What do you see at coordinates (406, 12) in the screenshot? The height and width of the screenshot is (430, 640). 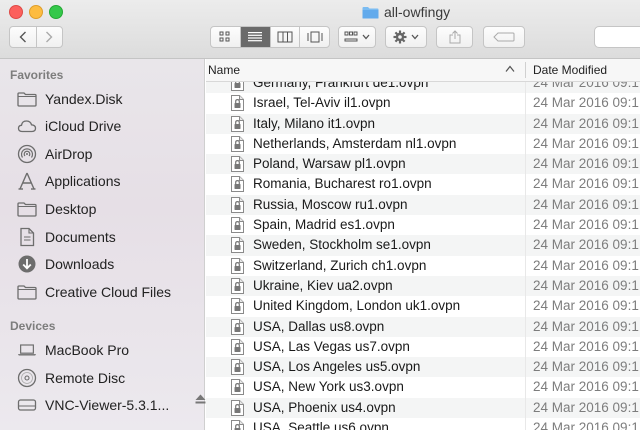 I see `window-title: all-owfingy` at bounding box center [406, 12].